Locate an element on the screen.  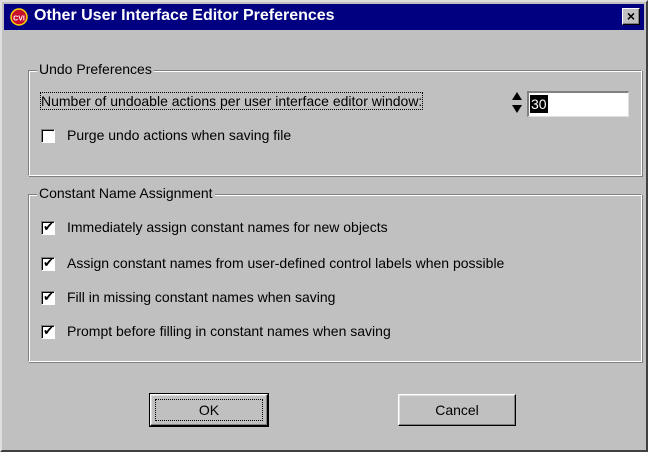
undo-count-value: 30 is located at coordinates (539, 104).